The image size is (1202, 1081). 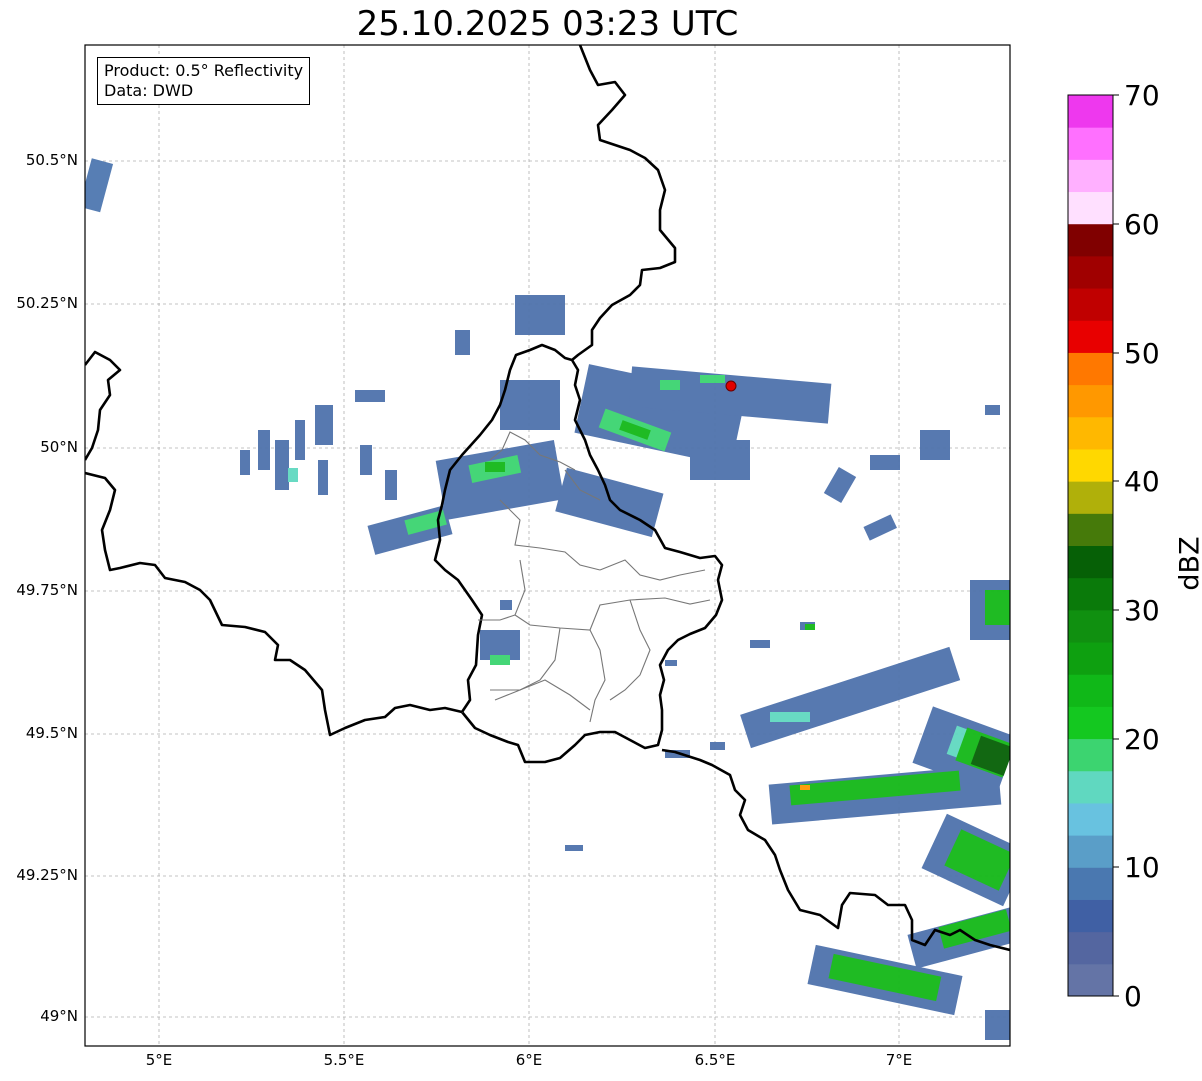 What do you see at coordinates (51, 733) in the screenshot?
I see `lat-label: 49.5°N` at bounding box center [51, 733].